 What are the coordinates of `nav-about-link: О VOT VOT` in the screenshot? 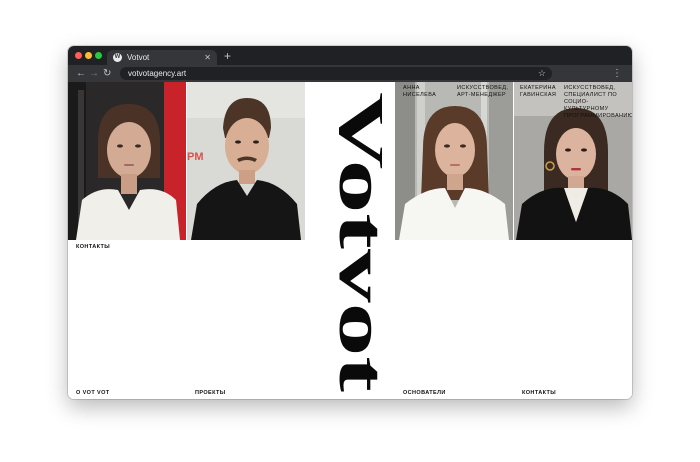 It's located at (93, 393).